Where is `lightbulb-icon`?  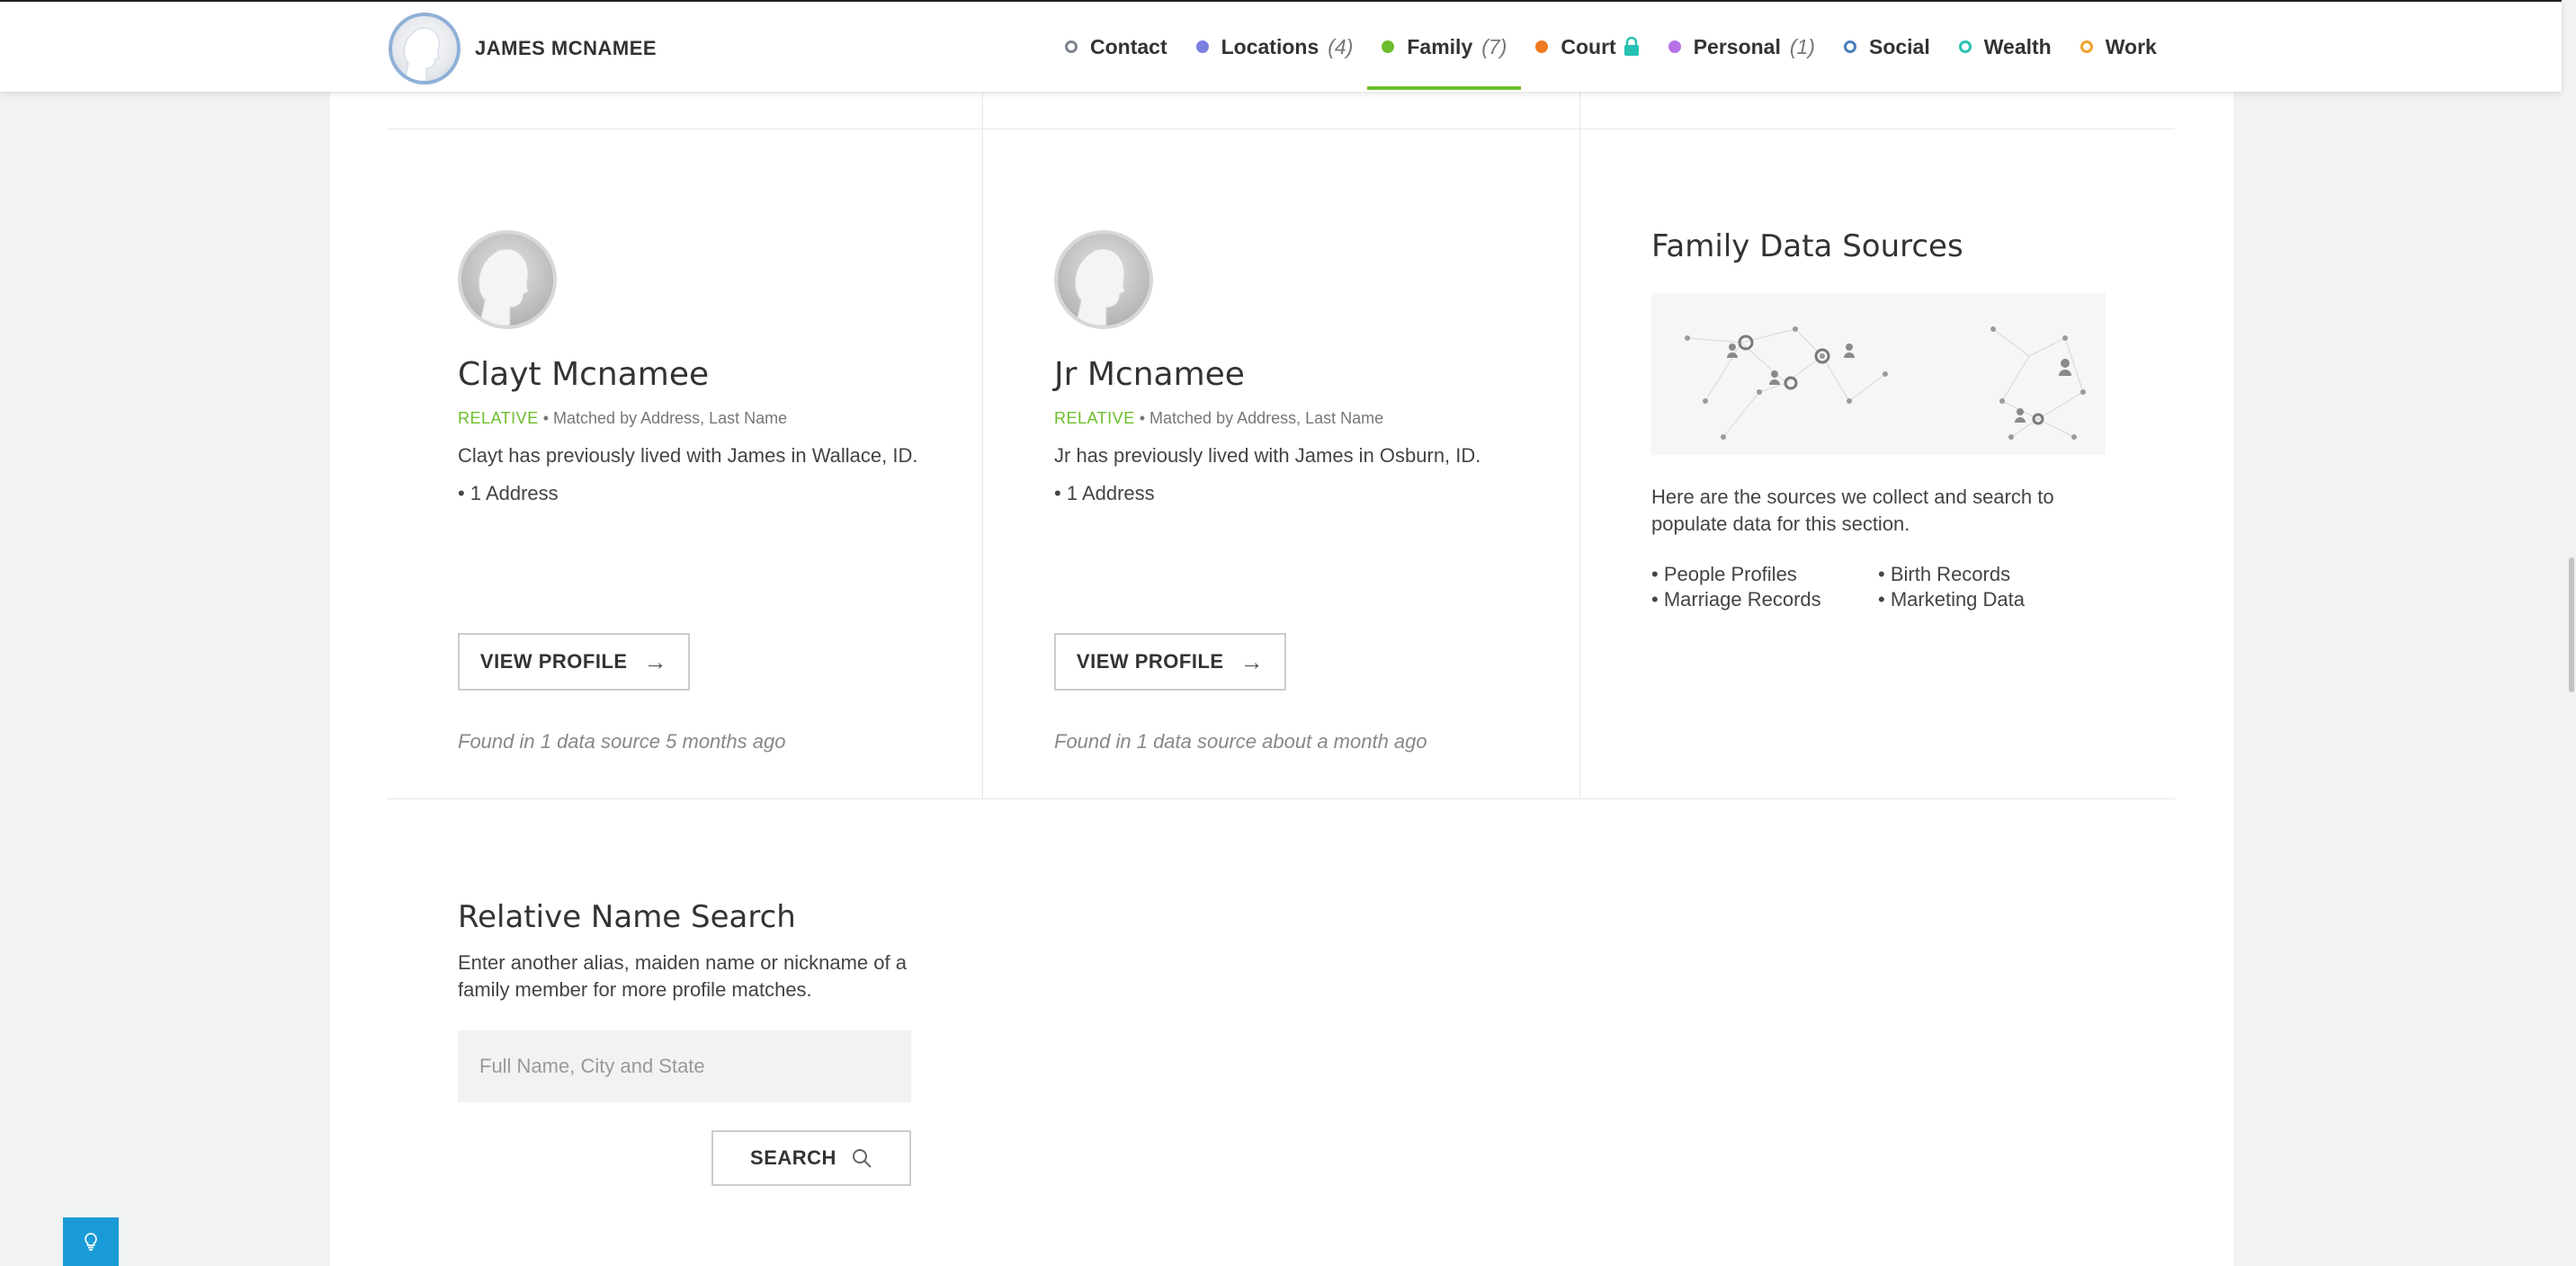 lightbulb-icon is located at coordinates (91, 1242).